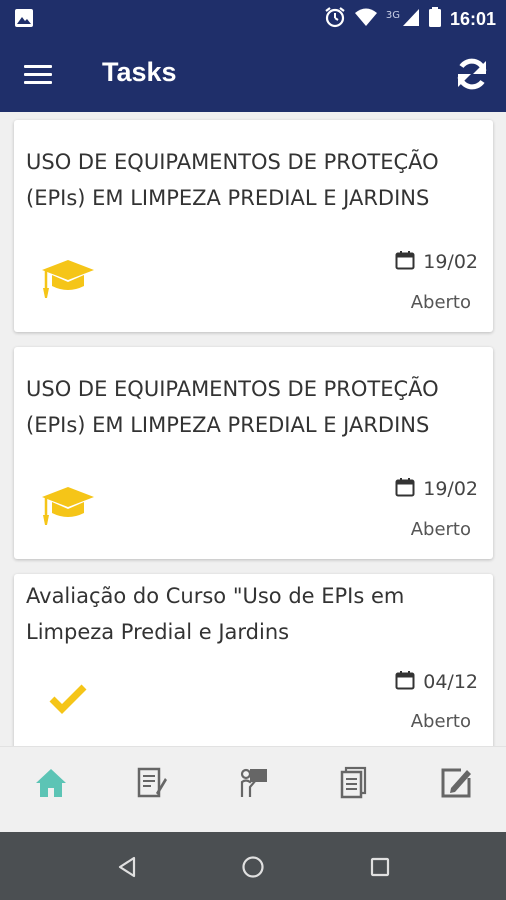  I want to click on system-nav-bar, so click(253, 866).